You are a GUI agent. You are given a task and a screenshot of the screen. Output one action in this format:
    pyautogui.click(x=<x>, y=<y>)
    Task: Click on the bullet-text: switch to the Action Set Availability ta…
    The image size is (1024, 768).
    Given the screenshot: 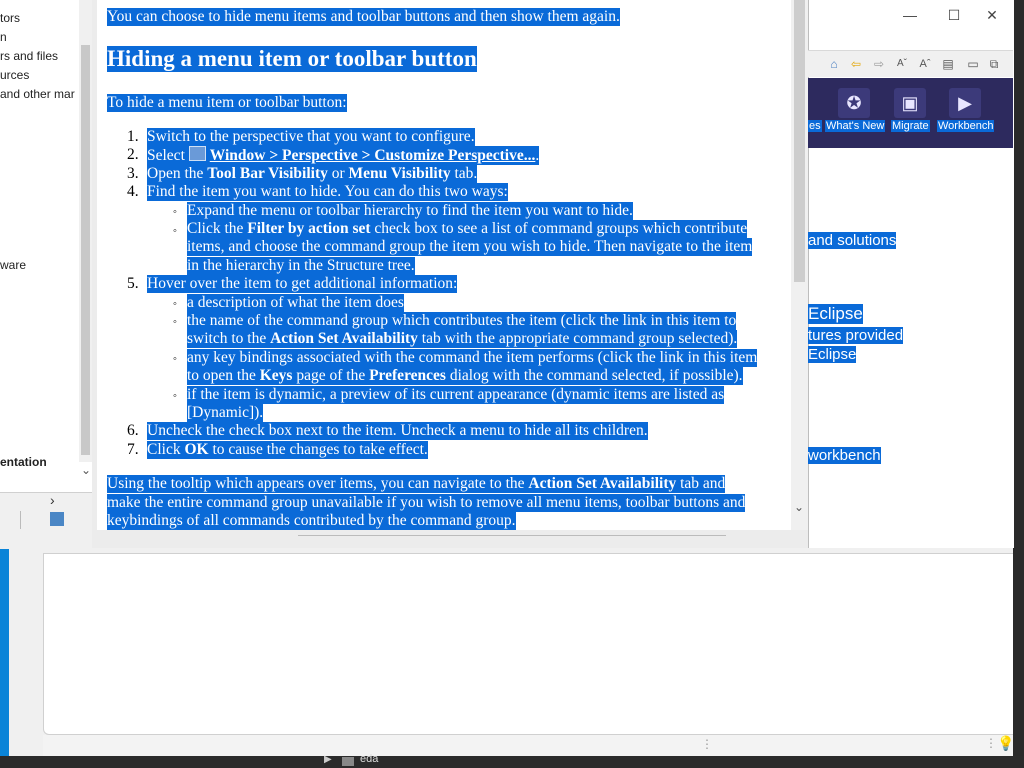 What is the action you would take?
    pyautogui.click(x=462, y=339)
    